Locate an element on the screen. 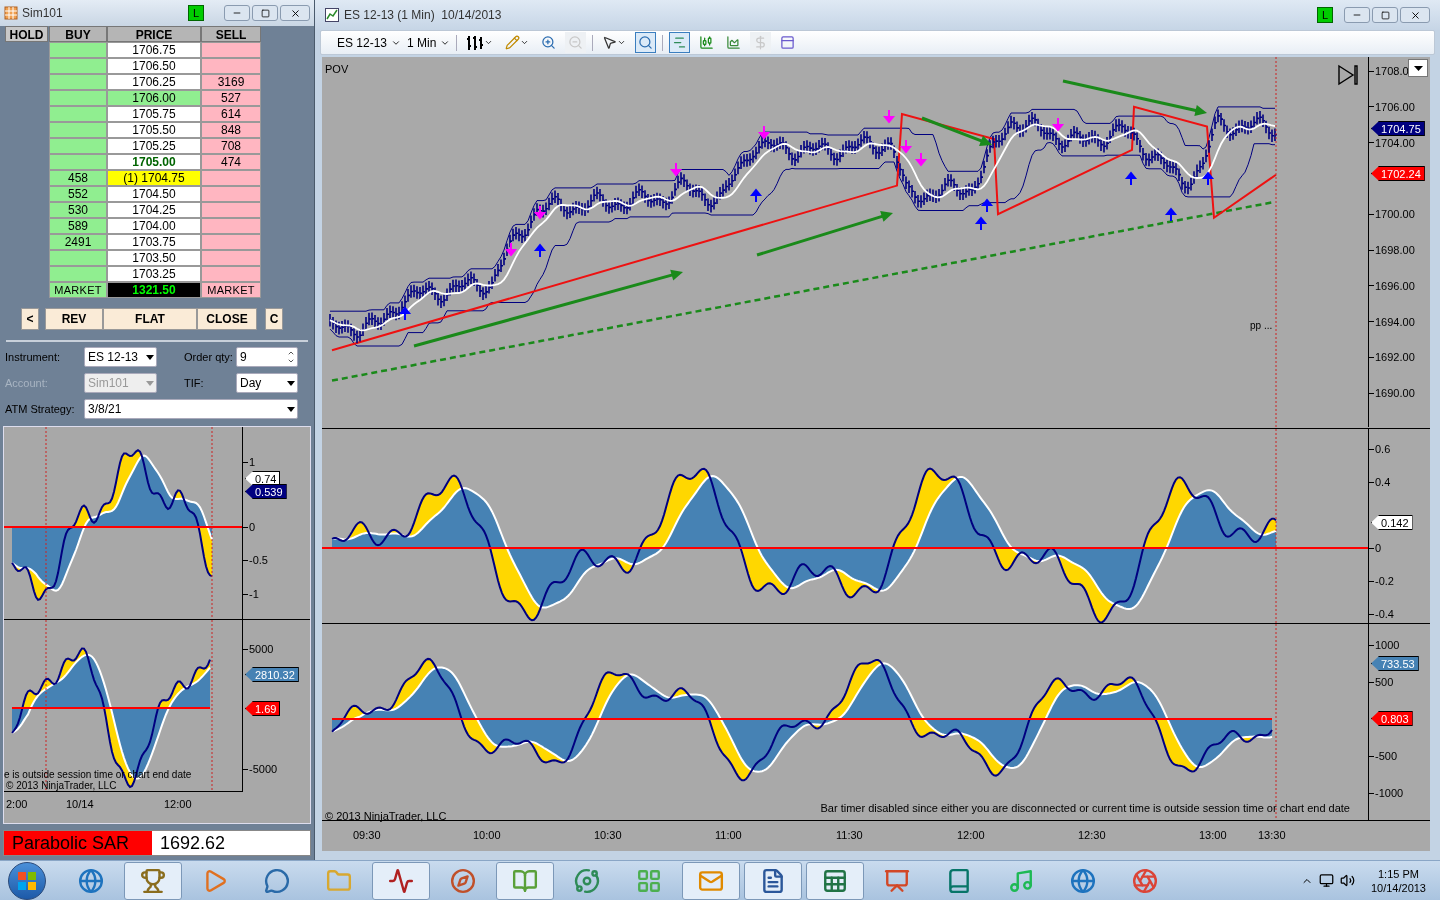  price-tag: 1702.24 is located at coordinates (1398, 173).